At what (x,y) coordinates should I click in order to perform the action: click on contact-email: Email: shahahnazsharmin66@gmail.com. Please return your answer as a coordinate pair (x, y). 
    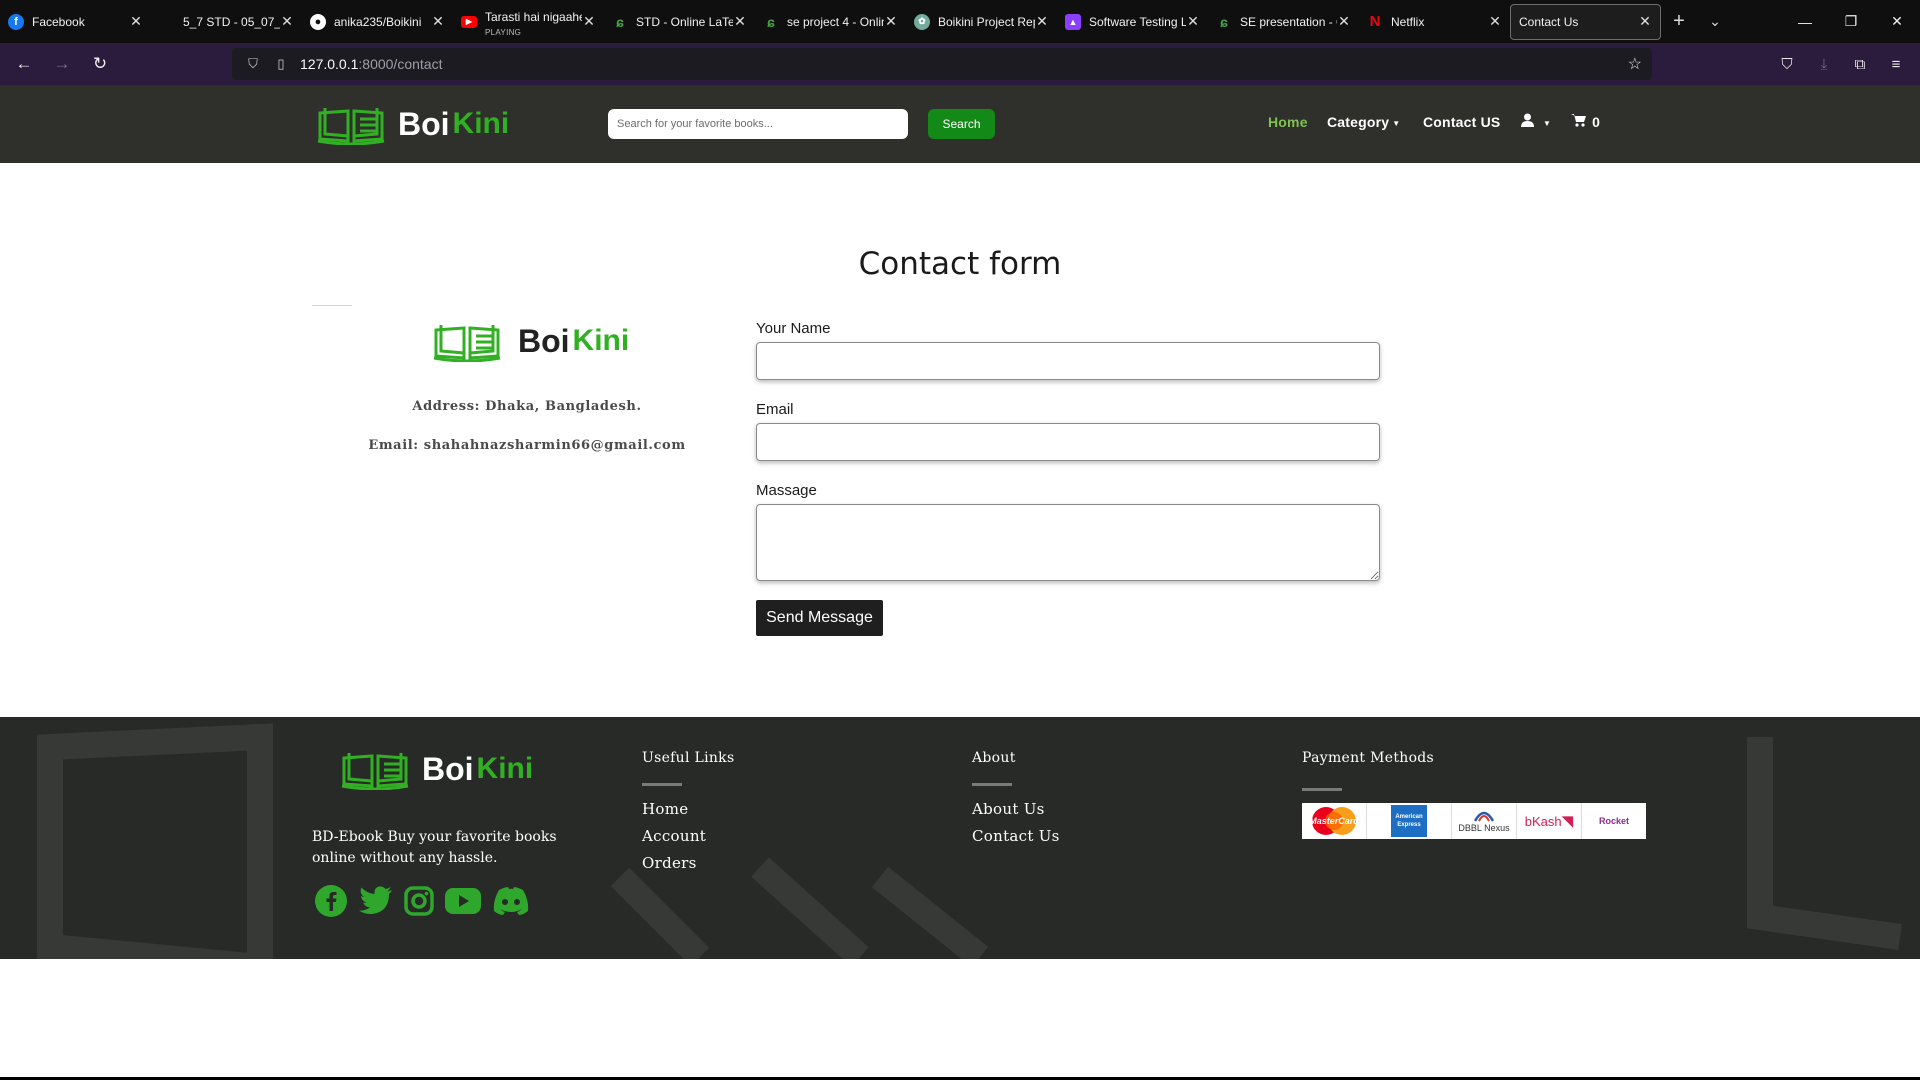
    Looking at the image, I should click on (527, 445).